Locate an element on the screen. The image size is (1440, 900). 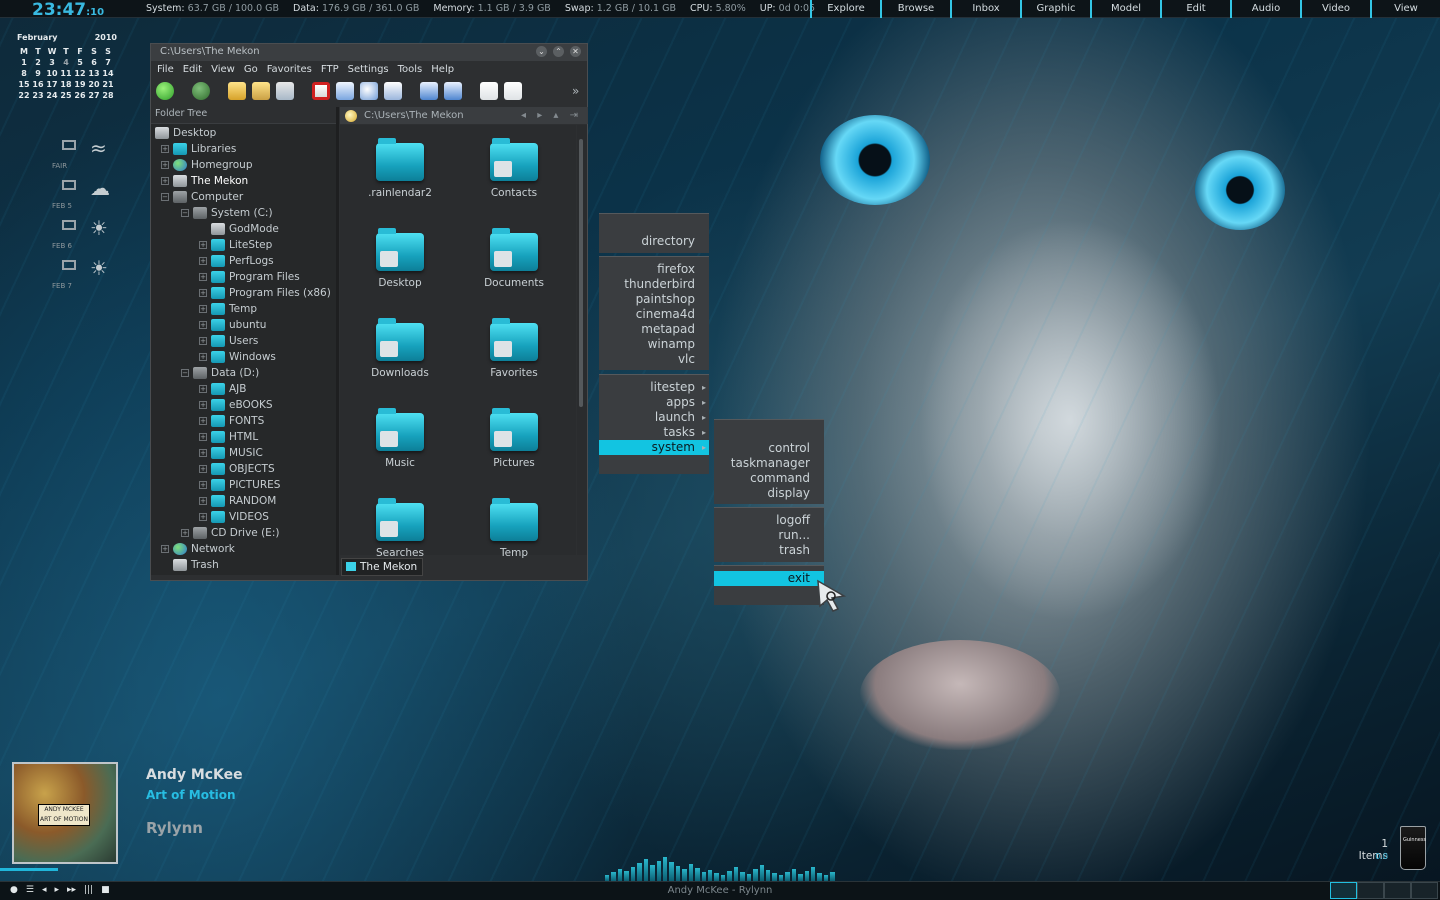
menu-help: Help is located at coordinates (442, 69).